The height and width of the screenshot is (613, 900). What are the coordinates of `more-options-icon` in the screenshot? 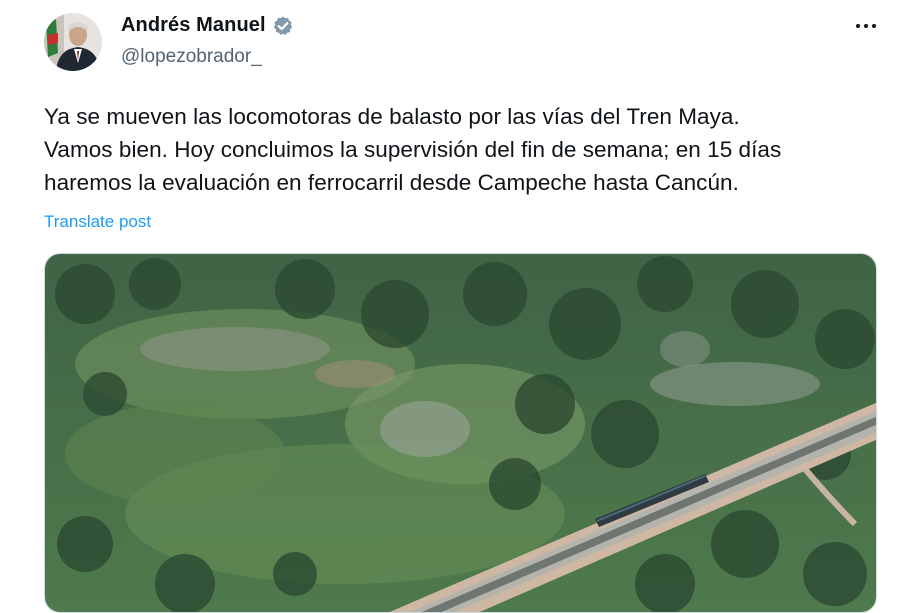 It's located at (866, 26).